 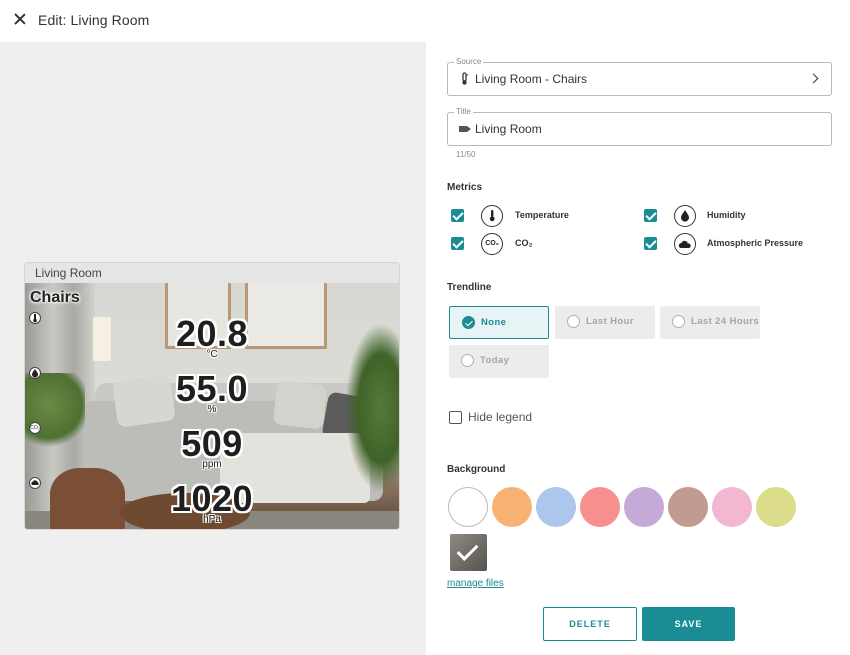 I want to click on temperature-checkbox, so click(x=457, y=215).